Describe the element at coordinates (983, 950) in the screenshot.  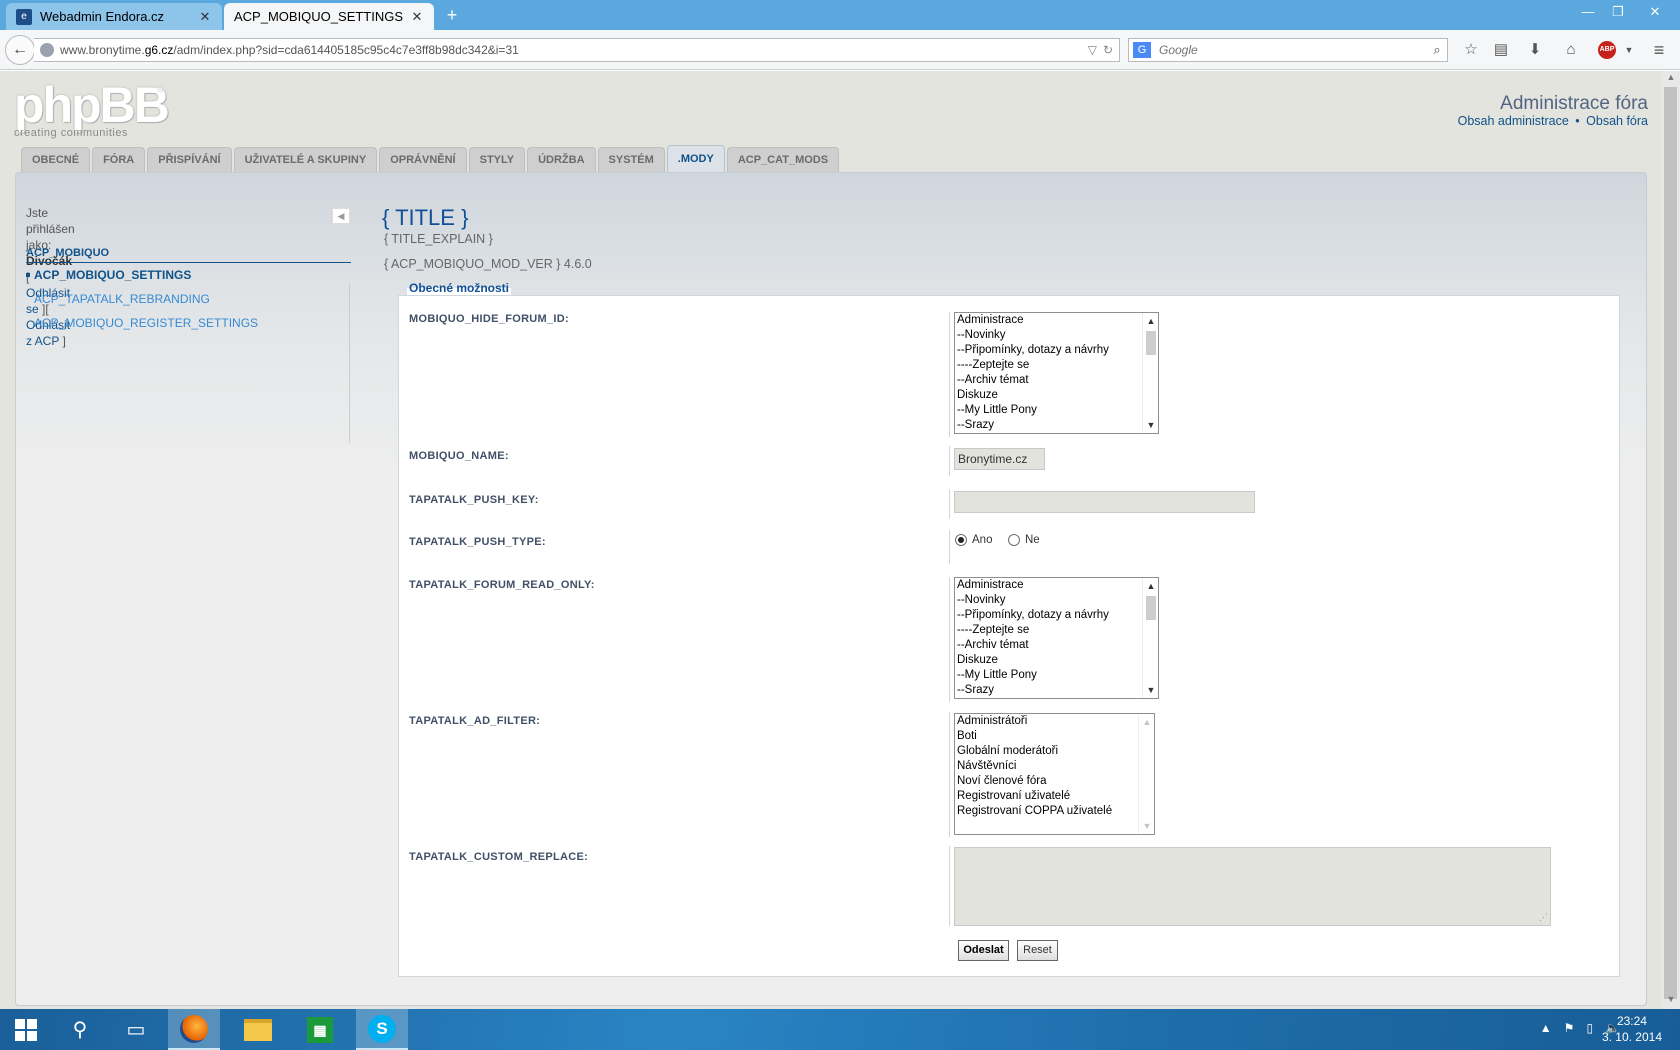
I see `submit-button: Odeslat` at that location.